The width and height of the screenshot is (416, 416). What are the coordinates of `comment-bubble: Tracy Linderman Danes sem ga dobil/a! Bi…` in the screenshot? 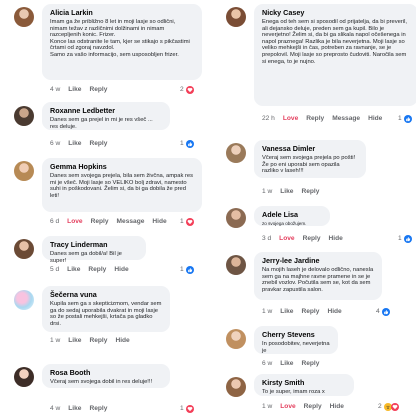 It's located at (94, 250).